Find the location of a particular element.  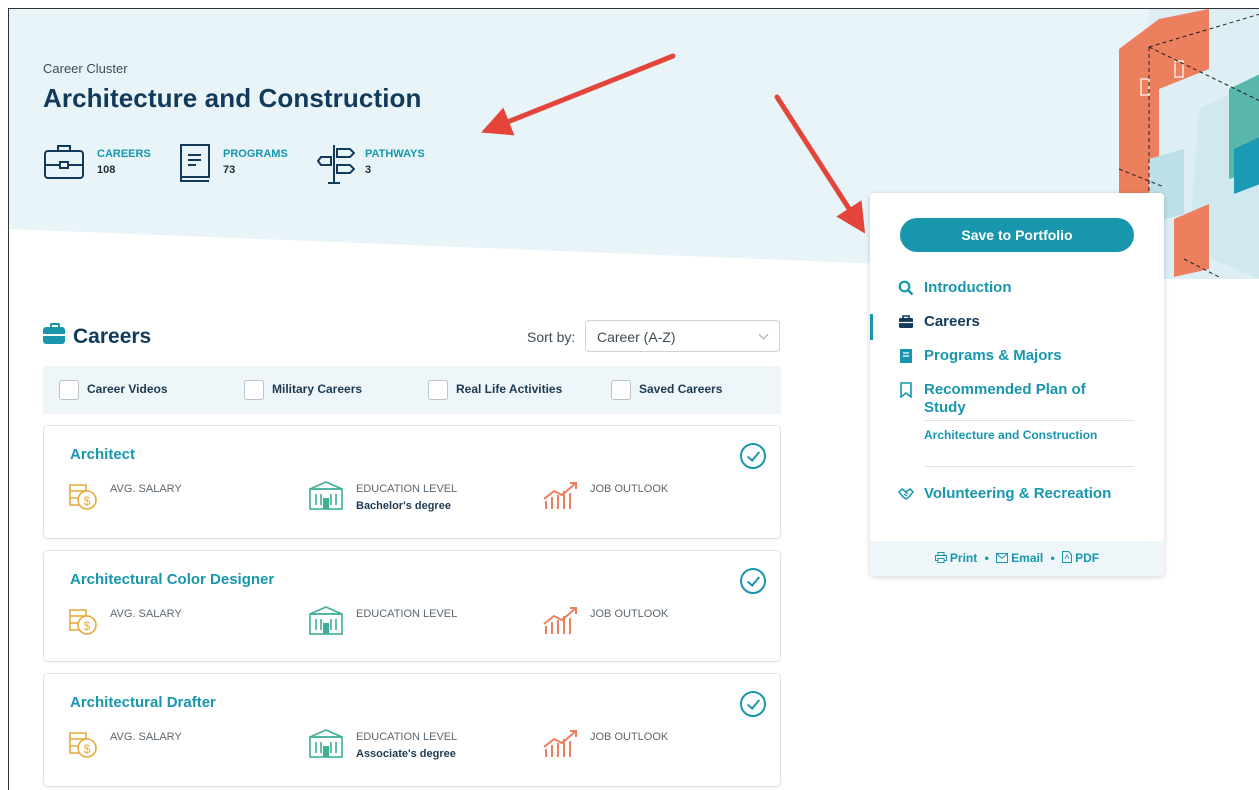

metric-value: Bachelor's degree is located at coordinates (403, 506).